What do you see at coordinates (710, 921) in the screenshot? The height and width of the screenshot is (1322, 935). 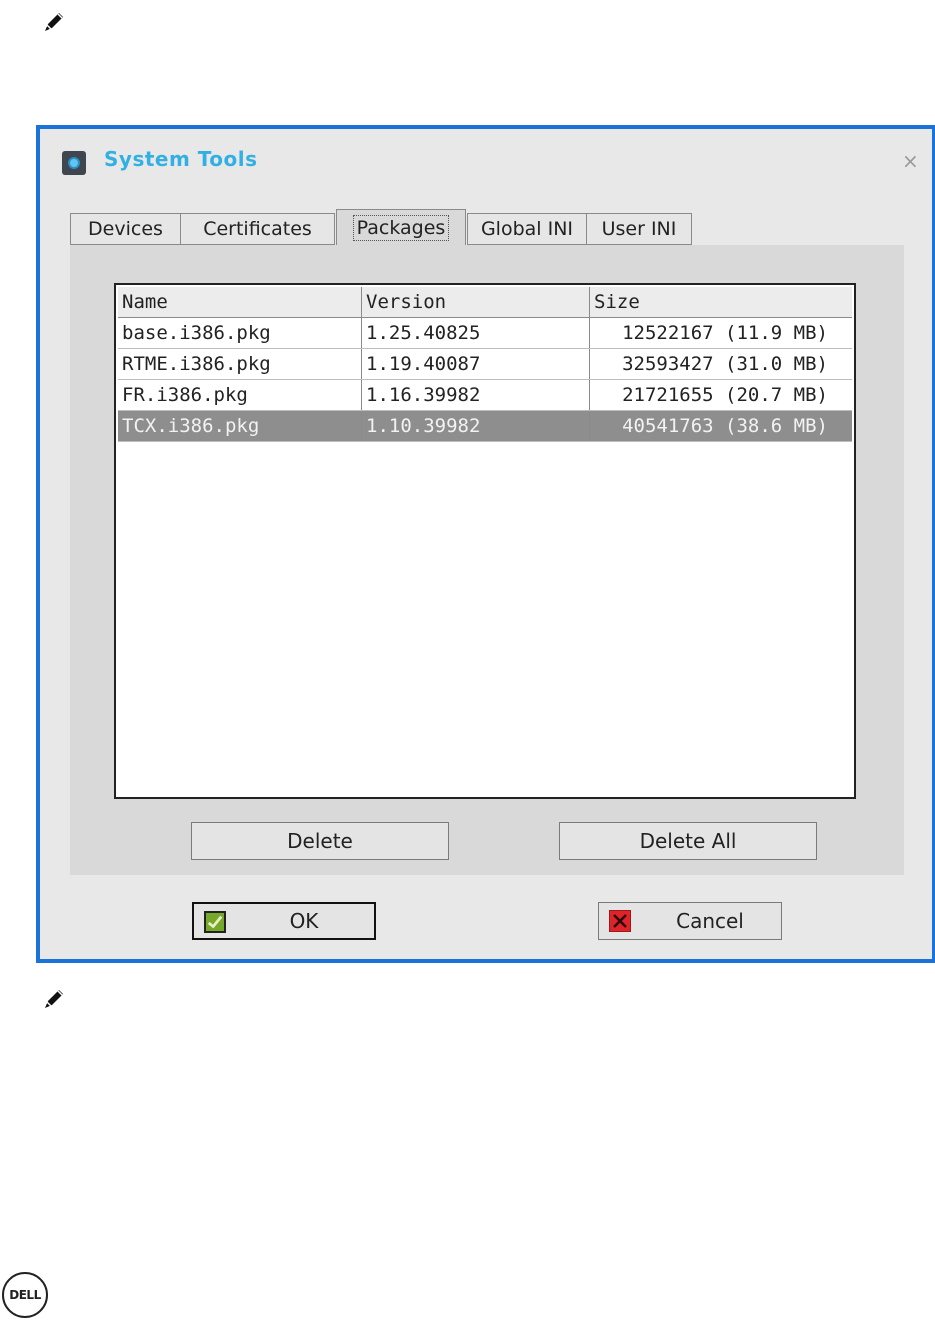 I see `cancel-button-label: Cancel` at bounding box center [710, 921].